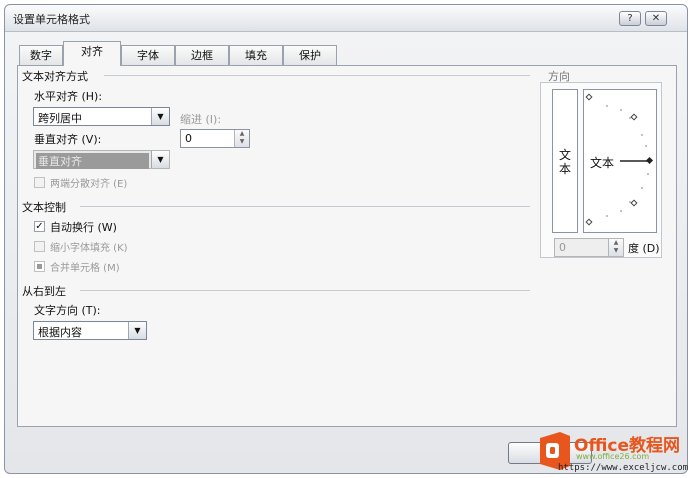 This screenshot has height=478, width=695. I want to click on indent-label: 缩进 (I):, so click(201, 119).